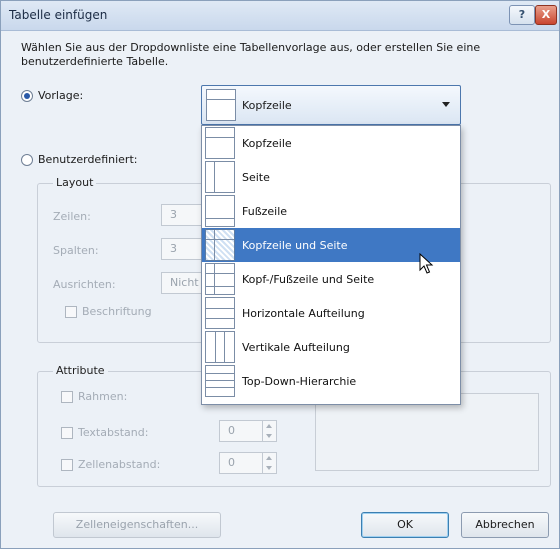 Image resolution: width=560 pixels, height=549 pixels. What do you see at coordinates (280, 16) in the screenshot?
I see `title-bar: Tabelle einfügen ? X` at bounding box center [280, 16].